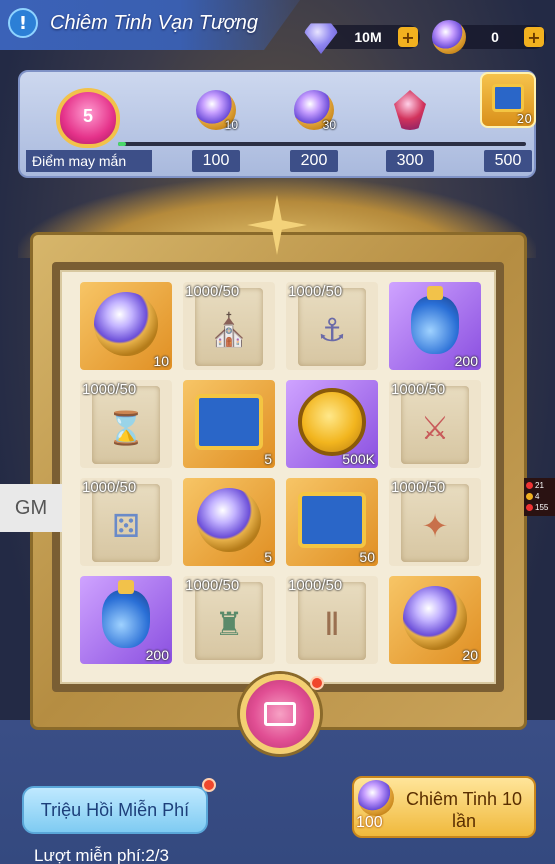 The image size is (555, 864). I want to click on stat-value: 4, so click(537, 496).